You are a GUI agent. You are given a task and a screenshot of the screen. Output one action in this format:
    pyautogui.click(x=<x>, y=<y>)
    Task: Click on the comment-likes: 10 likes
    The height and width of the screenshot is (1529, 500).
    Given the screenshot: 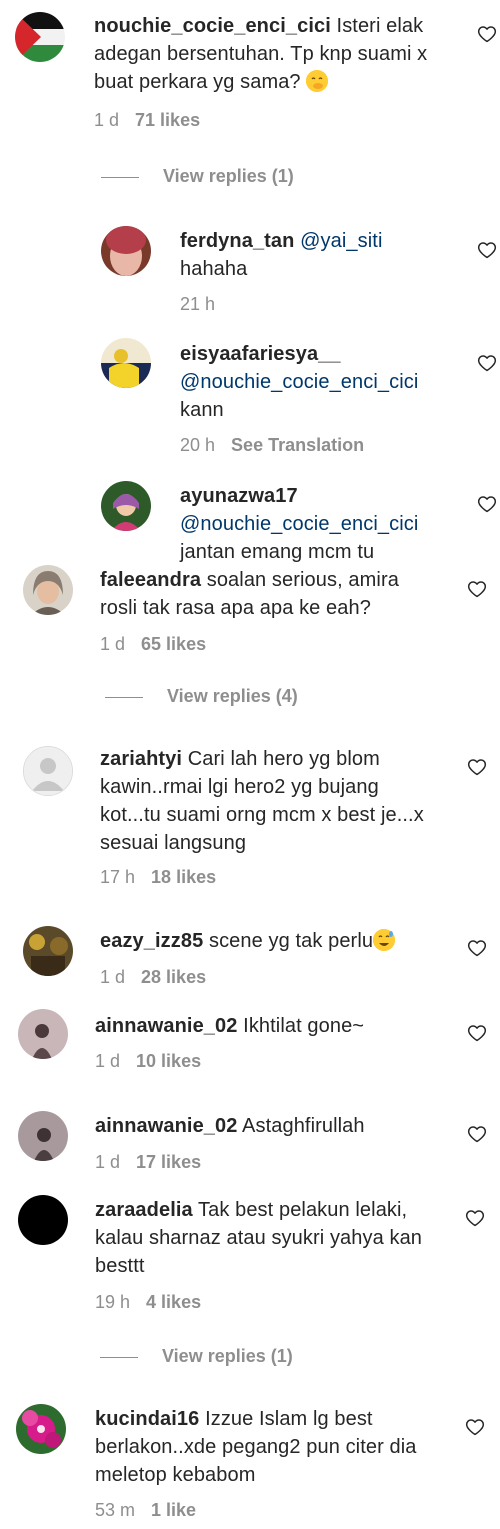 What is the action you would take?
    pyautogui.click(x=168, y=1061)
    